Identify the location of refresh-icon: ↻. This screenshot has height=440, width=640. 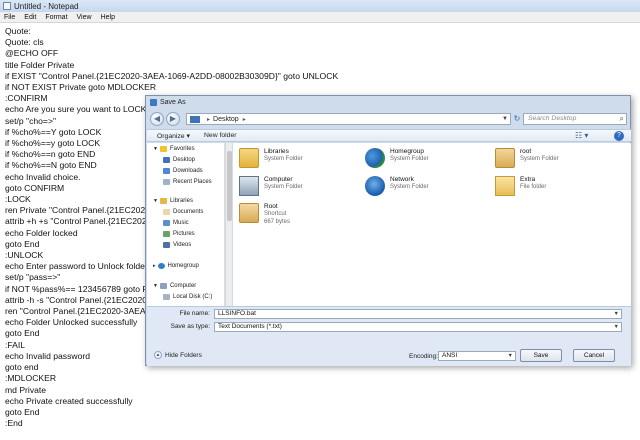
(517, 118).